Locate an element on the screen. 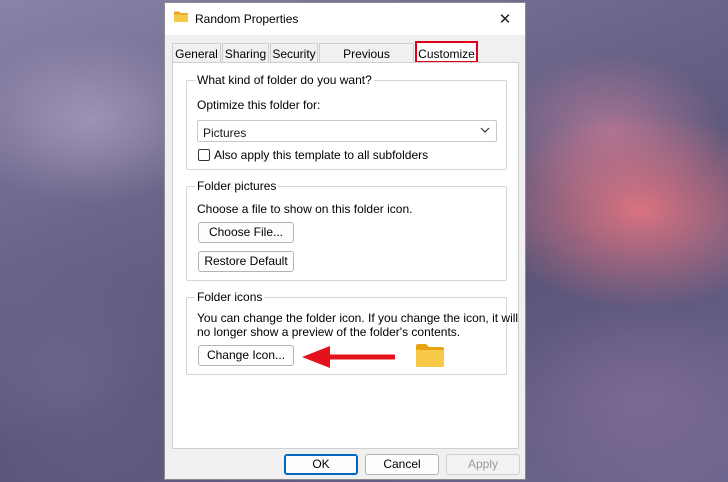 The height and width of the screenshot is (482, 728). folder-icon is located at coordinates (181, 16).